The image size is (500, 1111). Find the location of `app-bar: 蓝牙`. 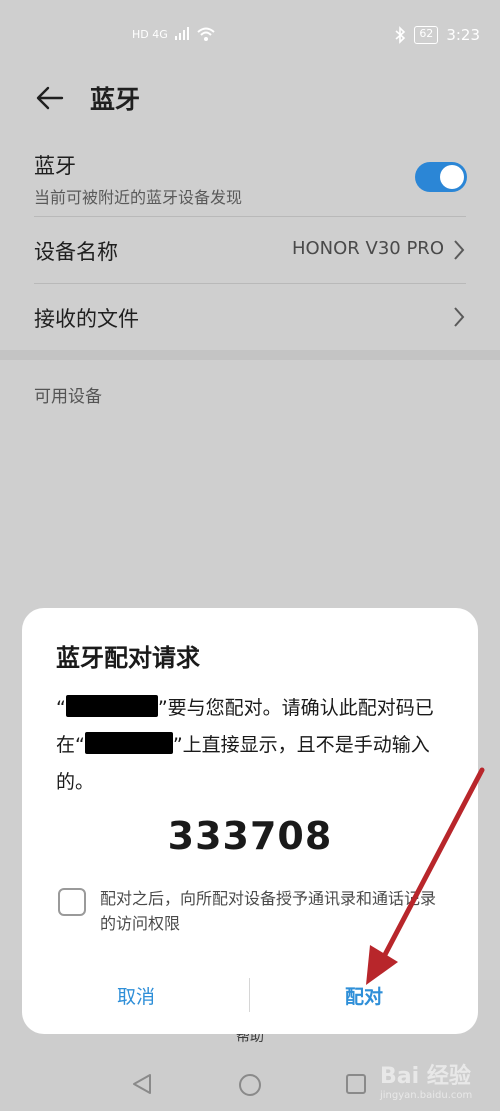

app-bar: 蓝牙 is located at coordinates (250, 99).